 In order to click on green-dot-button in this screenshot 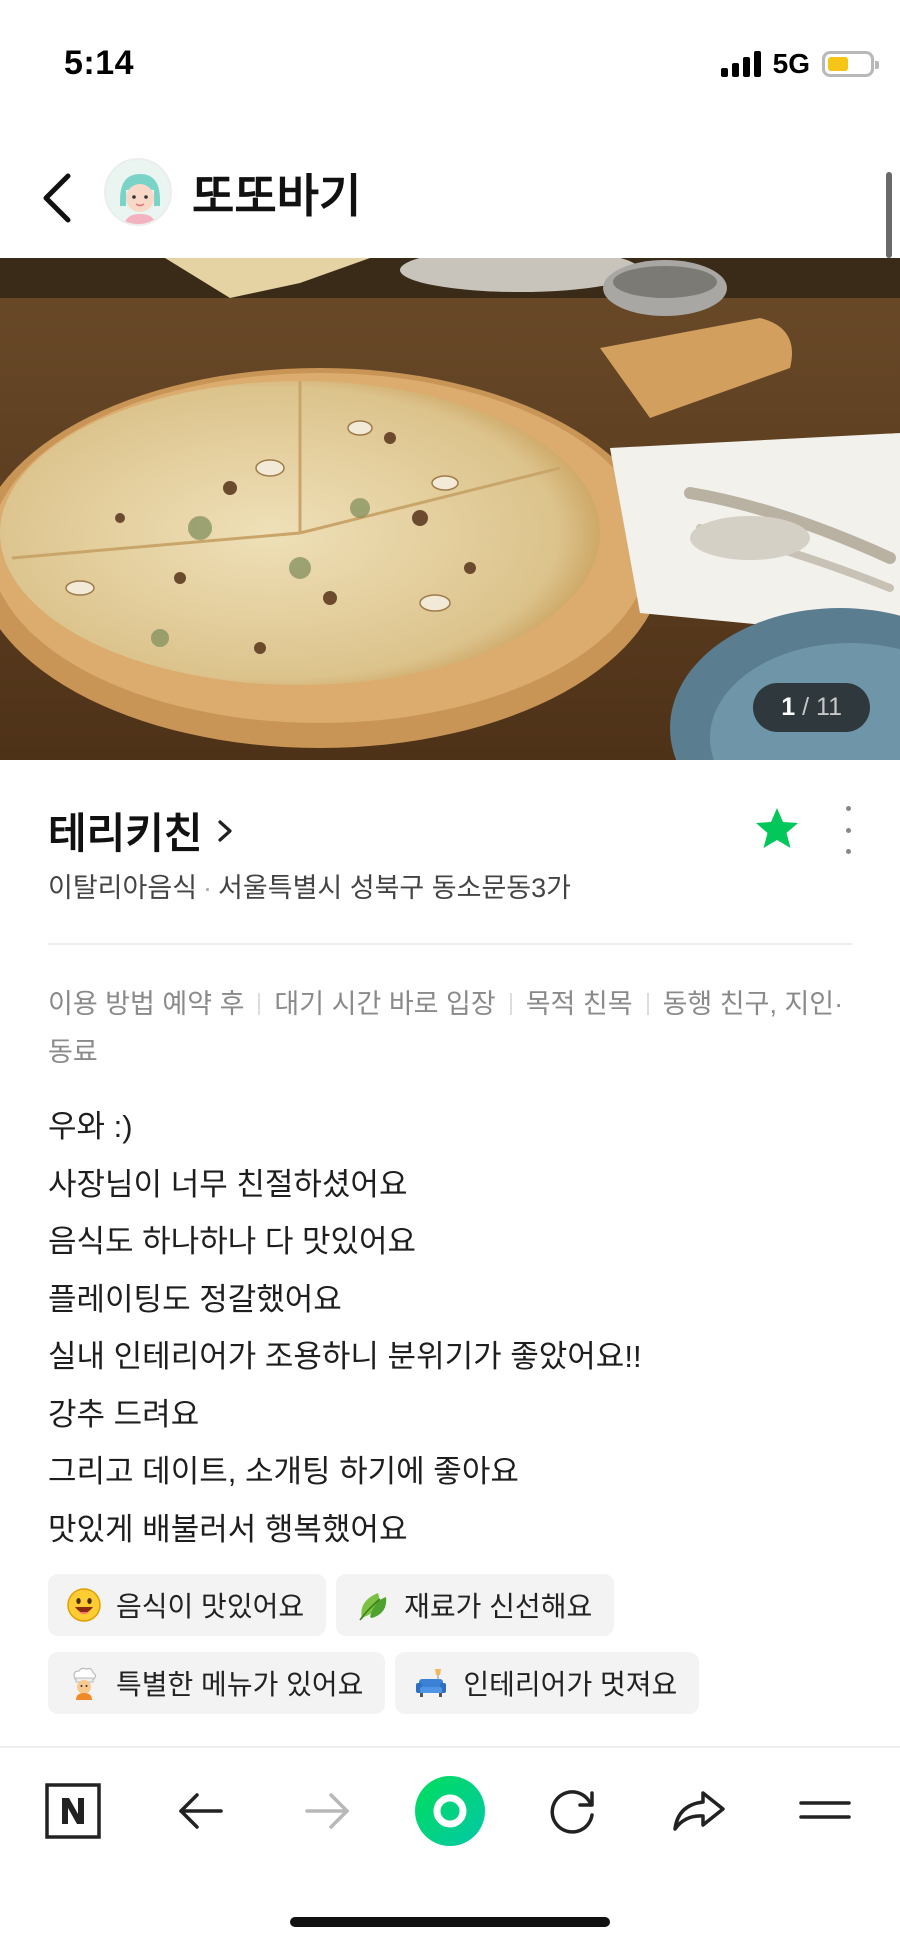, I will do `click(450, 1811)`.